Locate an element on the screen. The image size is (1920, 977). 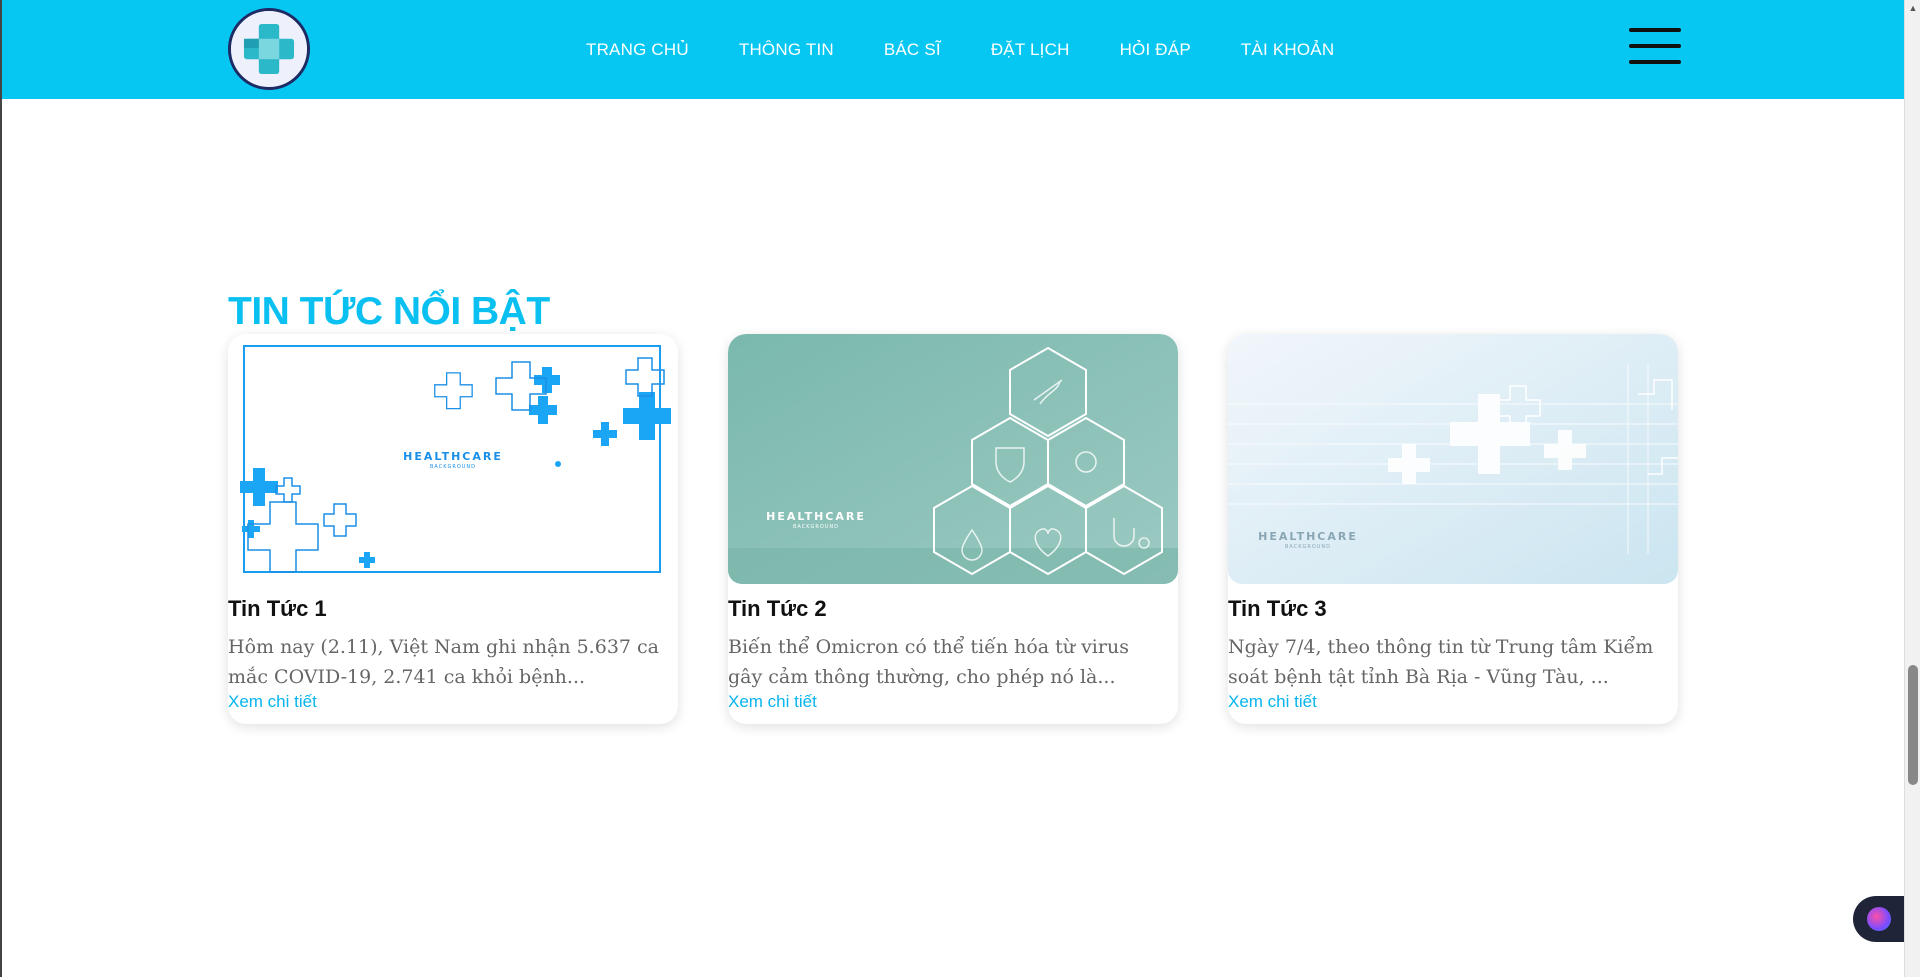
news-image-2: HEALTHCARE BACKGROUND is located at coordinates (953, 459).